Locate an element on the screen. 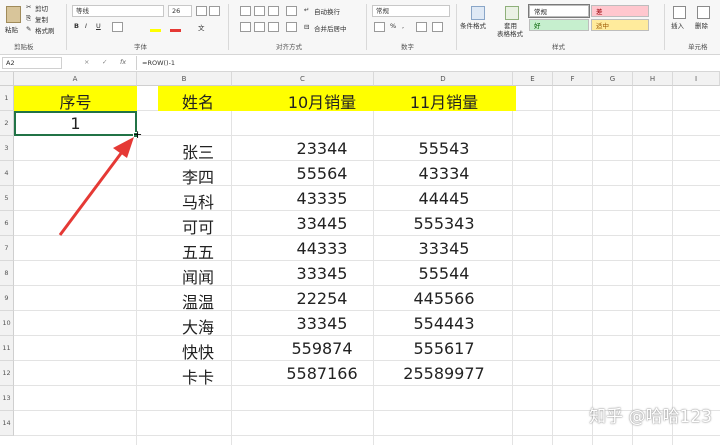  row-header: 8 is located at coordinates (7, 273).